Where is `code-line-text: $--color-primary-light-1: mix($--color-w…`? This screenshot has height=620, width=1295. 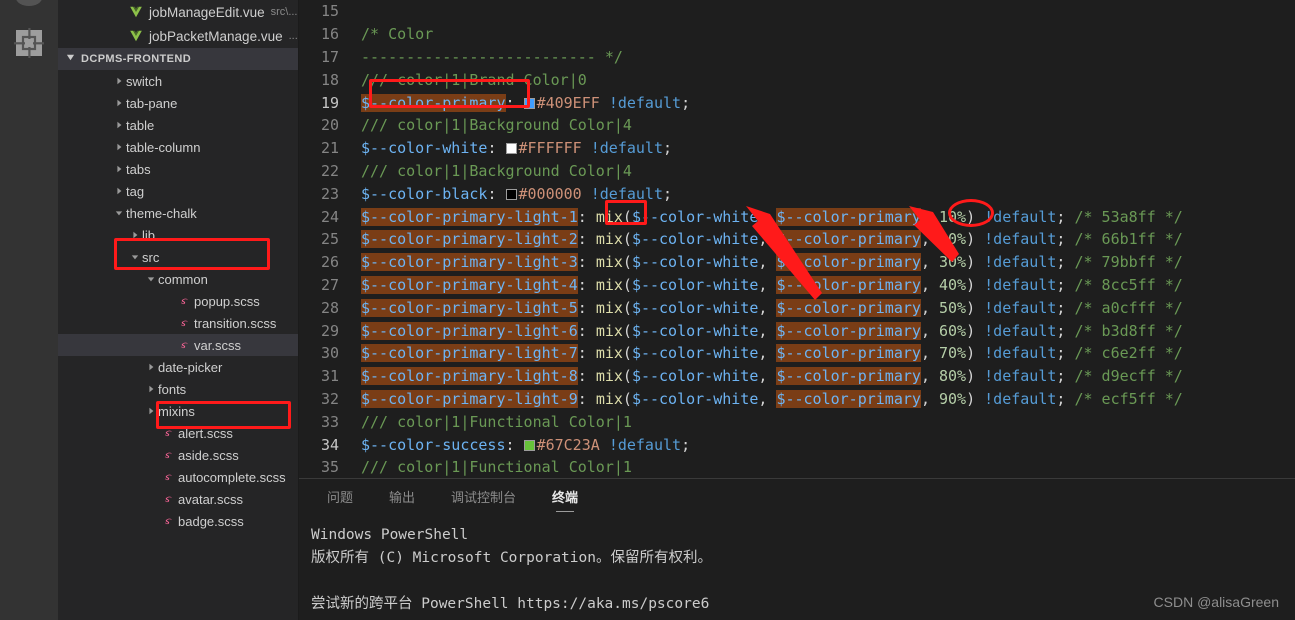
code-line-text: $--color-primary-light-1: mix($--color-w… is located at coordinates (772, 216).